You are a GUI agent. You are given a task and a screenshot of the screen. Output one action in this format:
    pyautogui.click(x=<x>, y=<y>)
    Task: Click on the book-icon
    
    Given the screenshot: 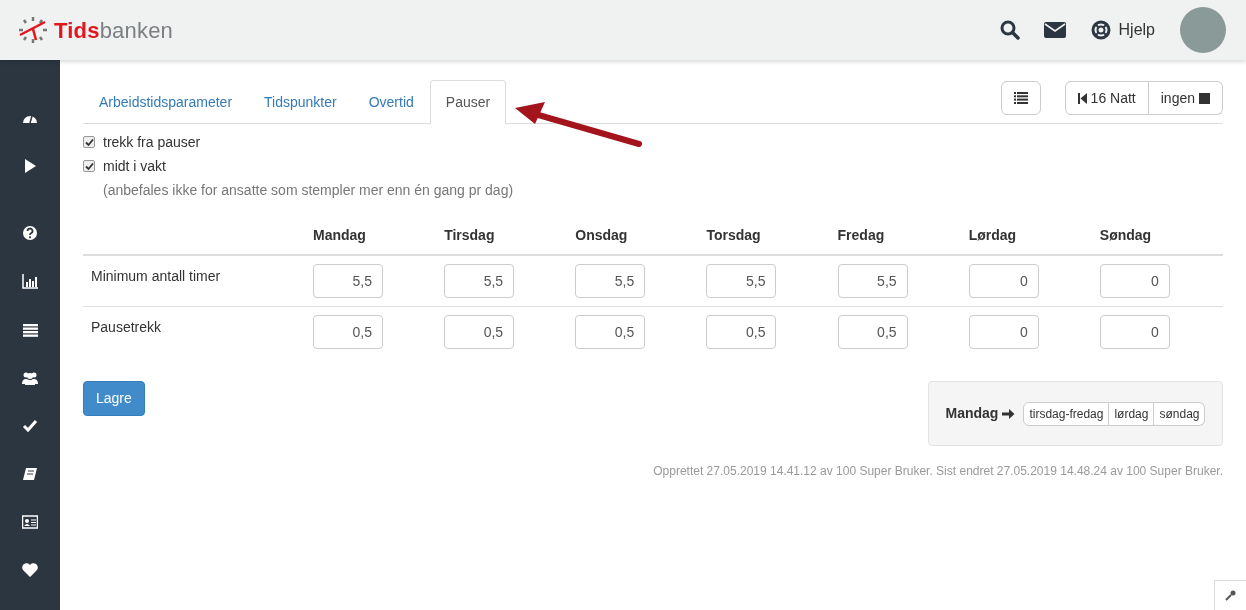 What is the action you would take?
    pyautogui.click(x=30, y=473)
    